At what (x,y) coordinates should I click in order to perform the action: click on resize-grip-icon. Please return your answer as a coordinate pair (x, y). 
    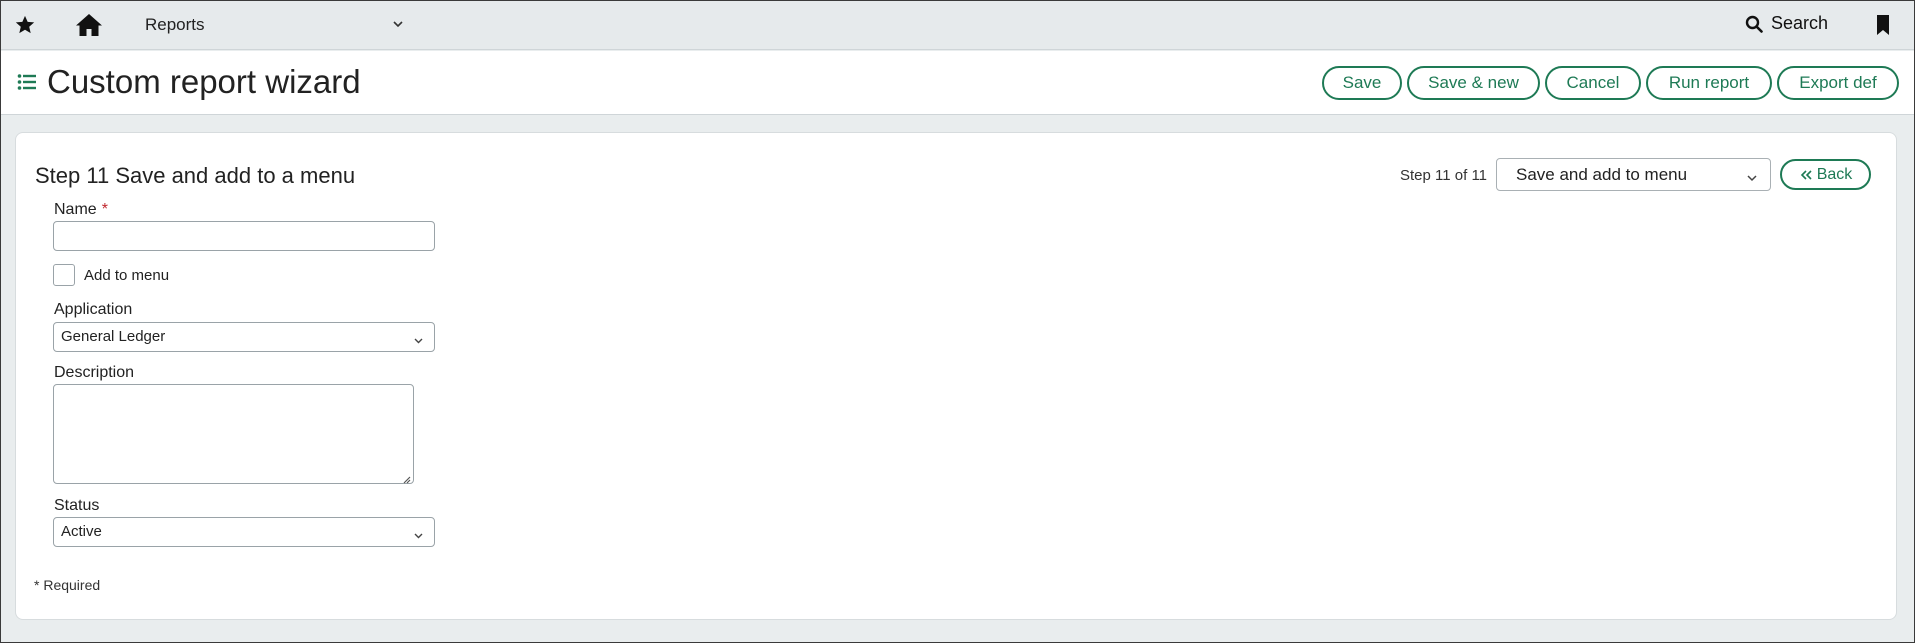
    Looking at the image, I should click on (406, 477).